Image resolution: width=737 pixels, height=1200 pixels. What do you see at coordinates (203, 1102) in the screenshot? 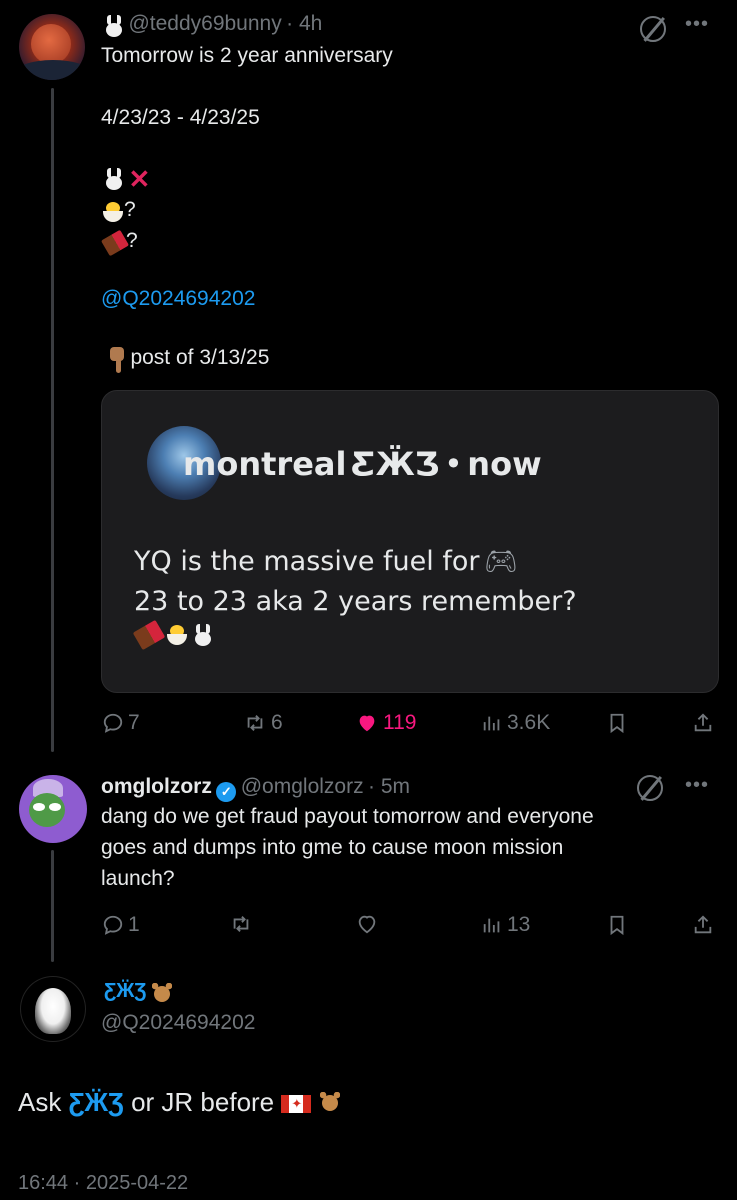
I see `post-text-mid: or JR before` at bounding box center [203, 1102].